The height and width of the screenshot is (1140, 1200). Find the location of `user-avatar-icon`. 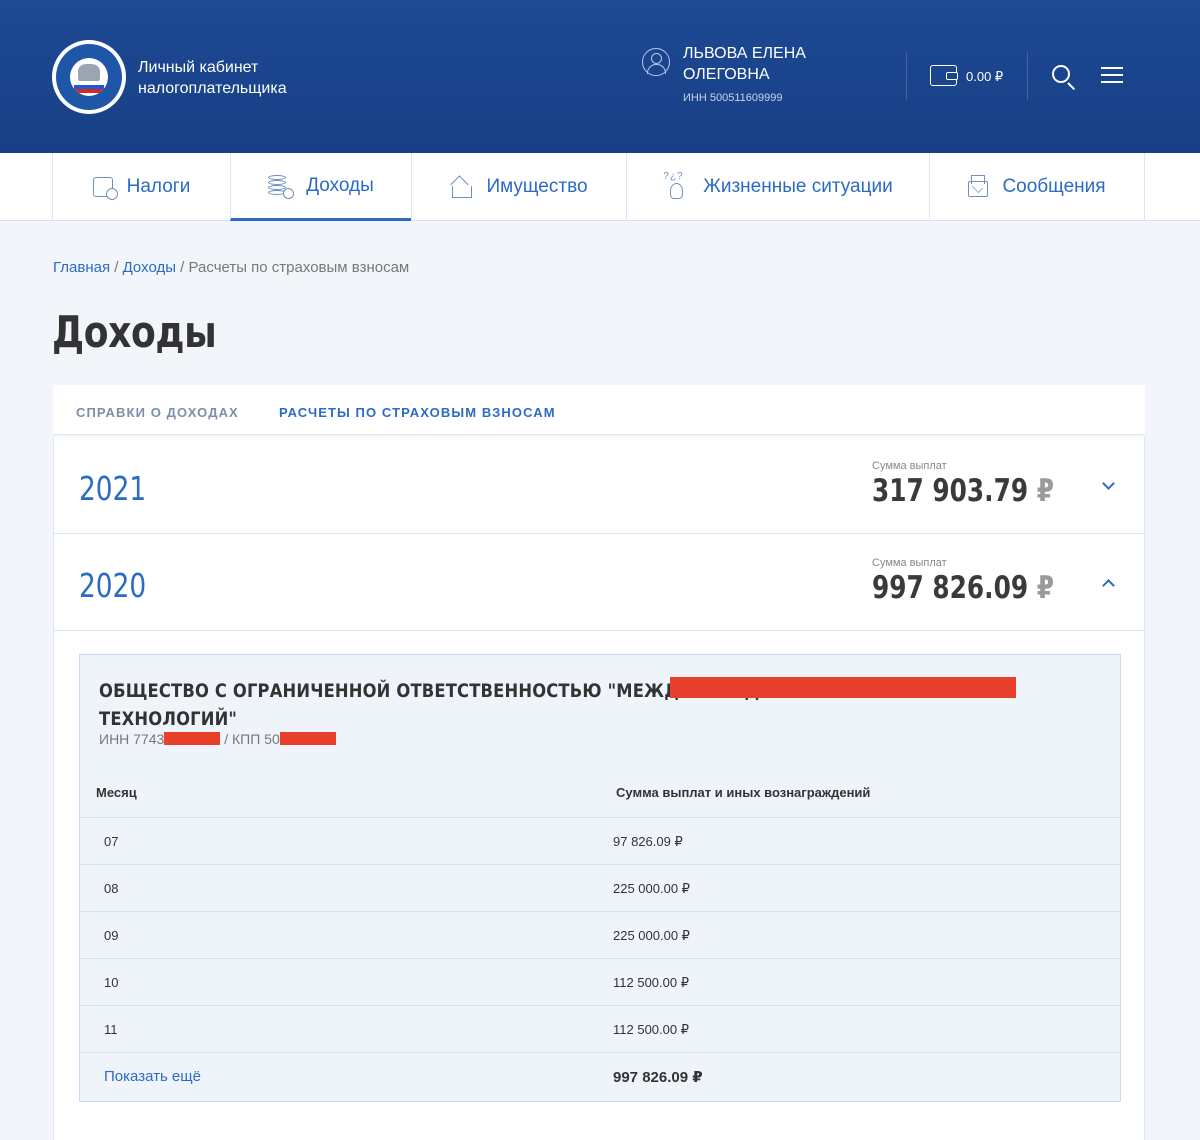

user-avatar-icon is located at coordinates (656, 62).